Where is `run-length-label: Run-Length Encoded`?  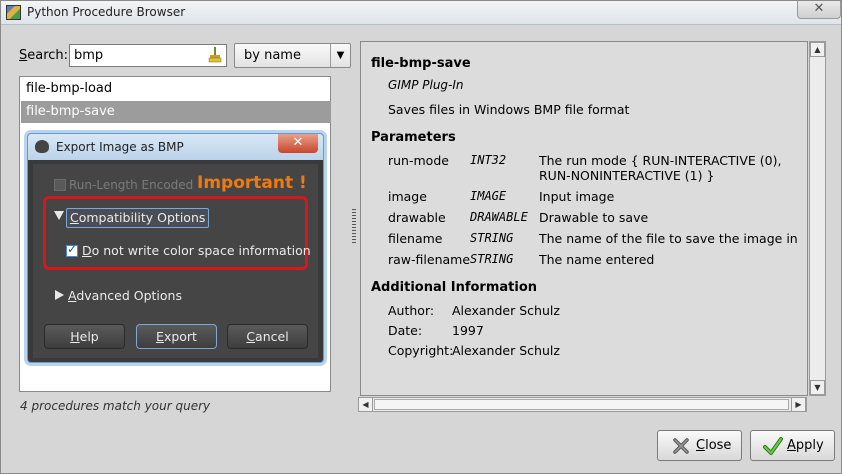
run-length-label: Run-Length Encoded is located at coordinates (131, 185).